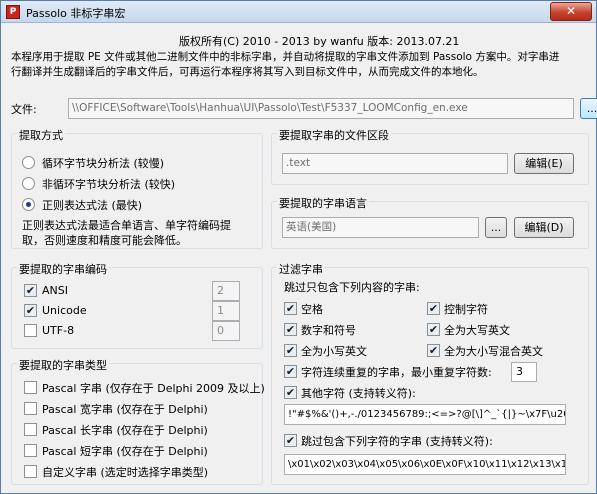 The image size is (597, 494). What do you see at coordinates (290, 371) in the screenshot?
I see `filter-repeat-checkbox: ✔` at bounding box center [290, 371].